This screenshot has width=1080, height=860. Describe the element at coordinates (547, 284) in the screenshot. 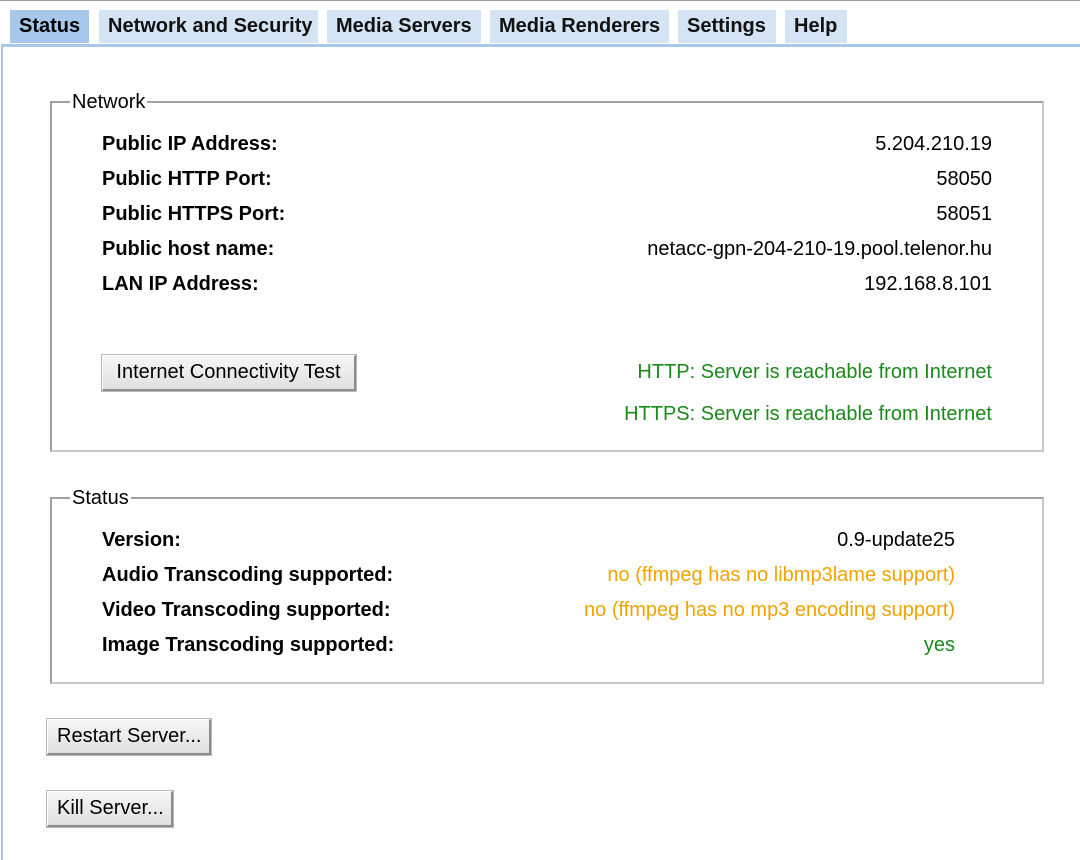

I see `network-row-lan-ip: LAN IP Address: 192.168.8.101` at that location.